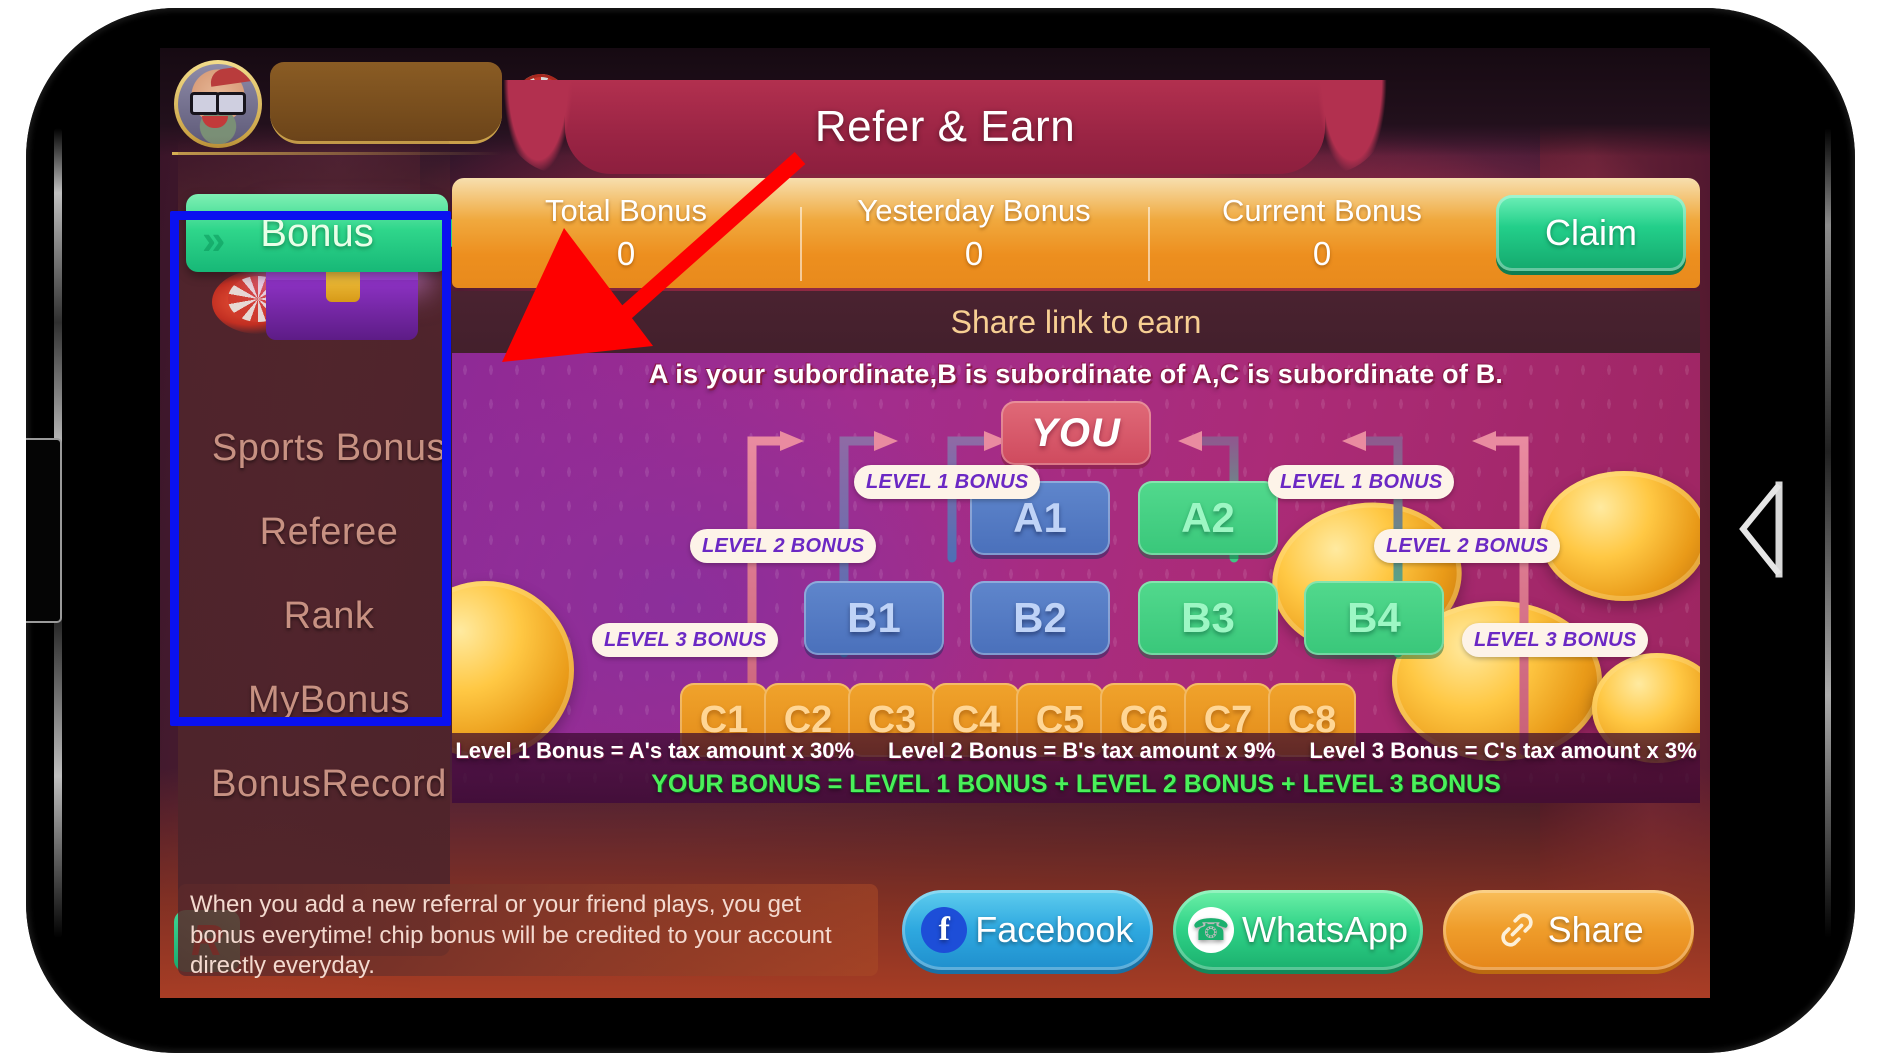 The width and height of the screenshot is (1881, 1061). Describe the element at coordinates (230, 76) in the screenshot. I see `avatar-cap` at that location.